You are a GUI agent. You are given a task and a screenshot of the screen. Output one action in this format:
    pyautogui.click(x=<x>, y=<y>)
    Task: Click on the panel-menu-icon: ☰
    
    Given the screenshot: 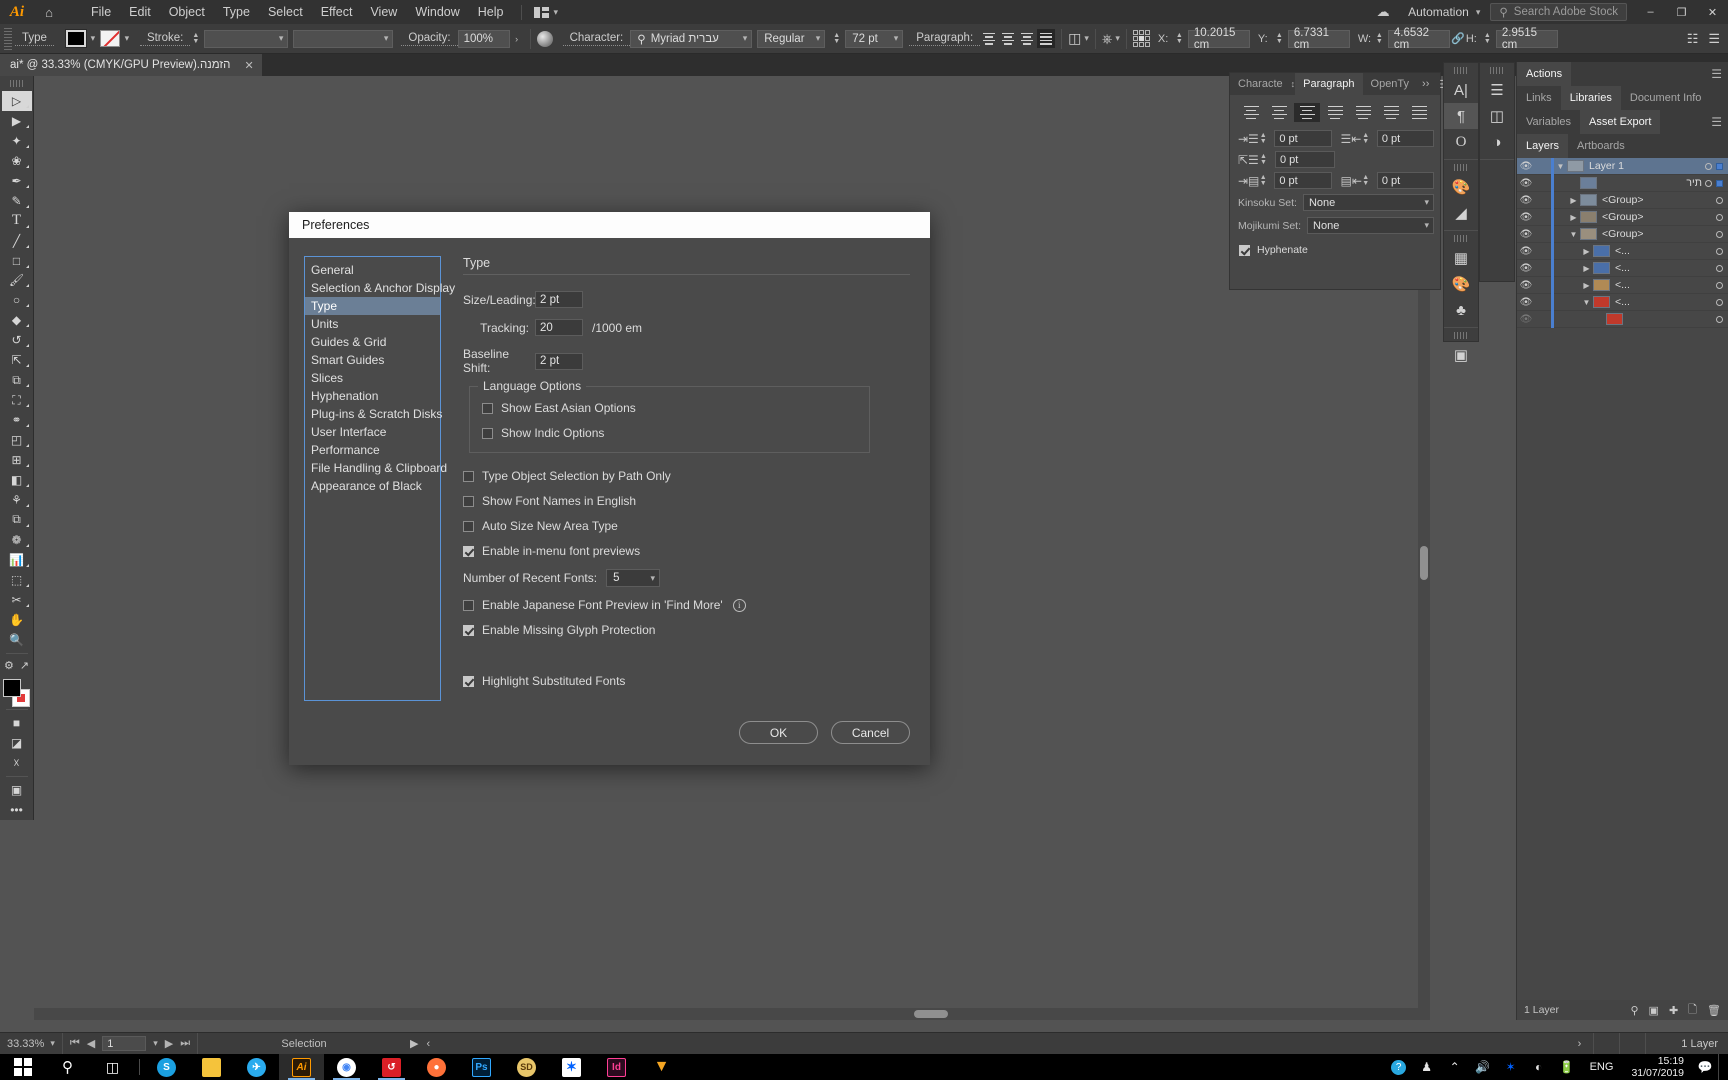 What is the action you would take?
    pyautogui.click(x=1716, y=122)
    